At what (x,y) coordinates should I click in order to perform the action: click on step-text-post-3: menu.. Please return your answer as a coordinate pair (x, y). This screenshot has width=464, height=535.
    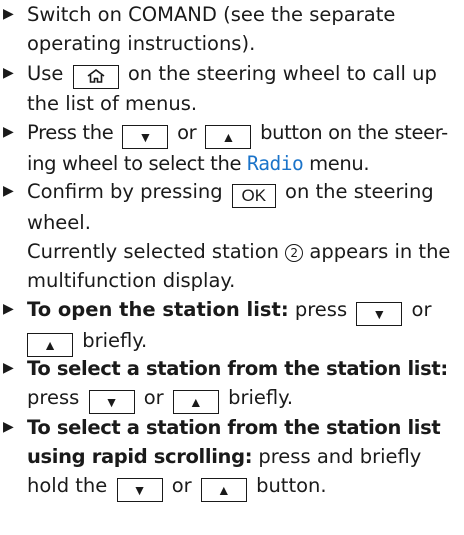
    Looking at the image, I should click on (339, 163).